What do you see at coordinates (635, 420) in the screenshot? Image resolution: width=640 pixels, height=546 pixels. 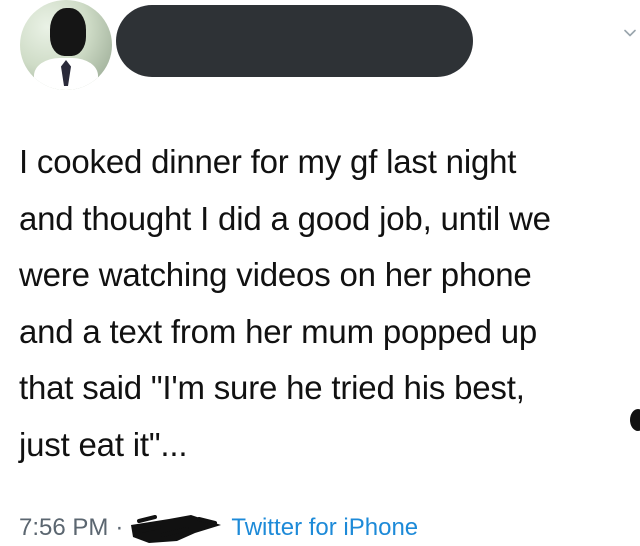 I see `edge-mark` at bounding box center [635, 420].